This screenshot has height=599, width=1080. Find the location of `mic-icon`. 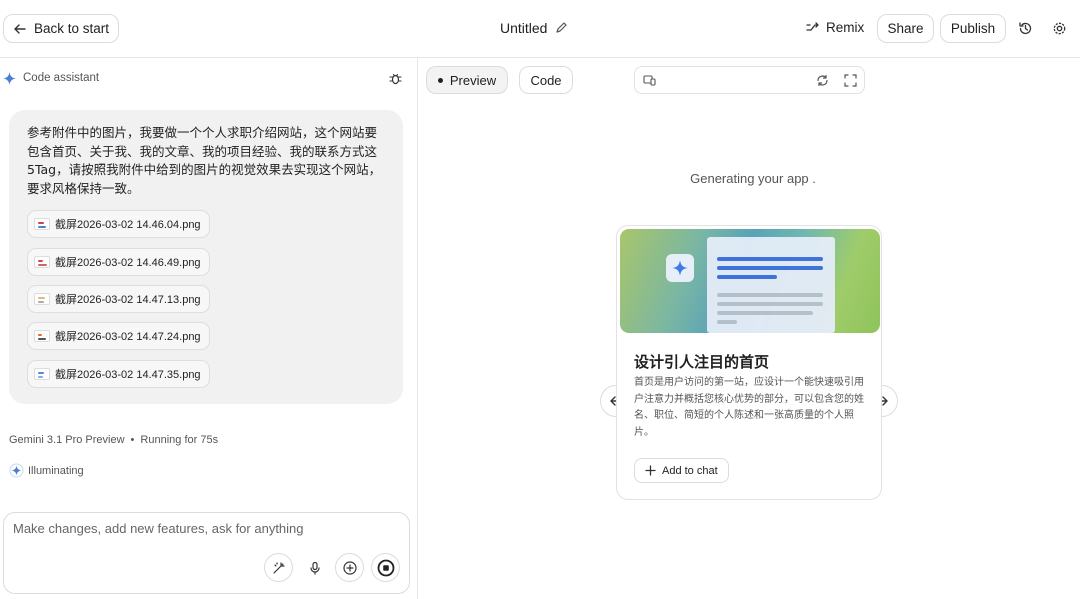

mic-icon is located at coordinates (315, 568).